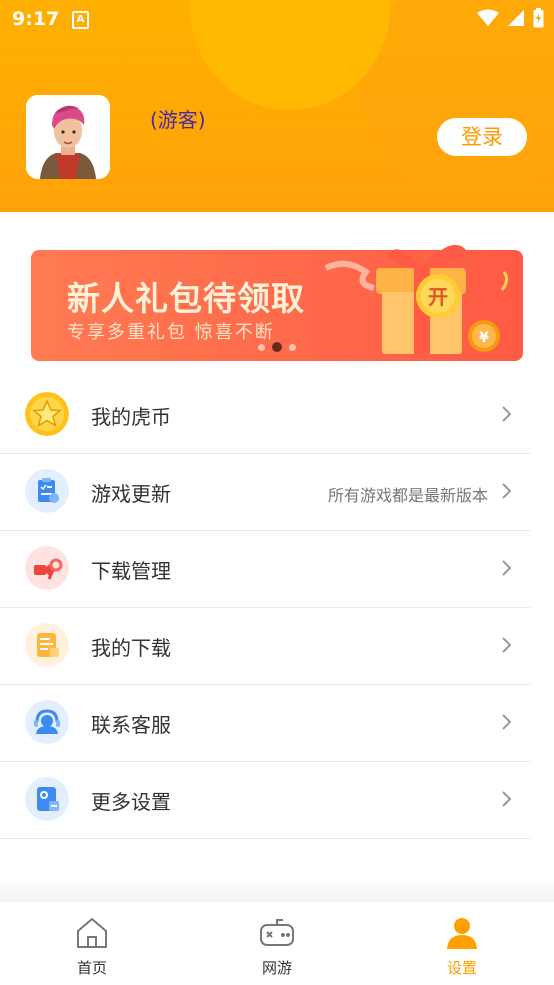  Describe the element at coordinates (131, 417) in the screenshot. I see `menu-label: 我的虎币` at that location.